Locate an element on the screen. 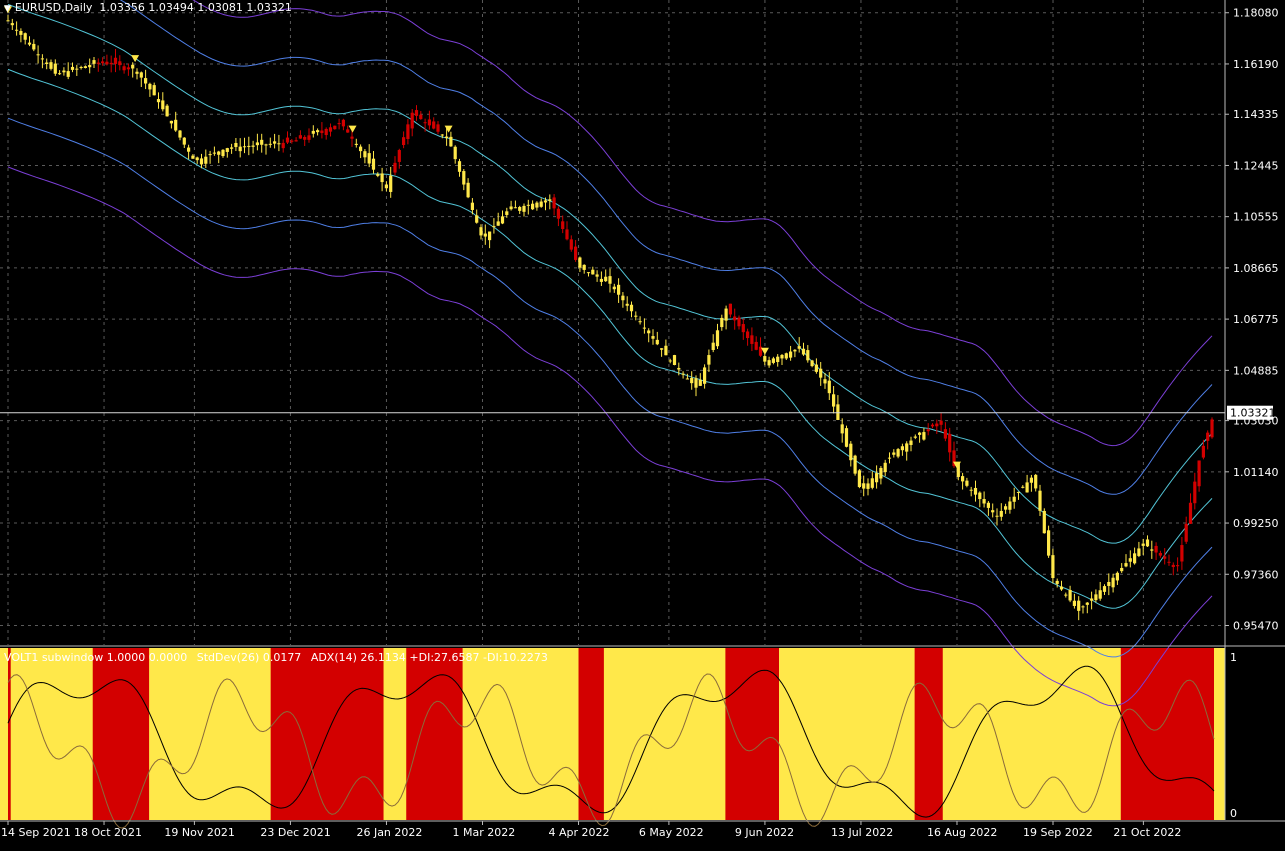 The height and width of the screenshot is (851, 1285). sub-scale-bottom: 0 is located at coordinates (1233, 813).